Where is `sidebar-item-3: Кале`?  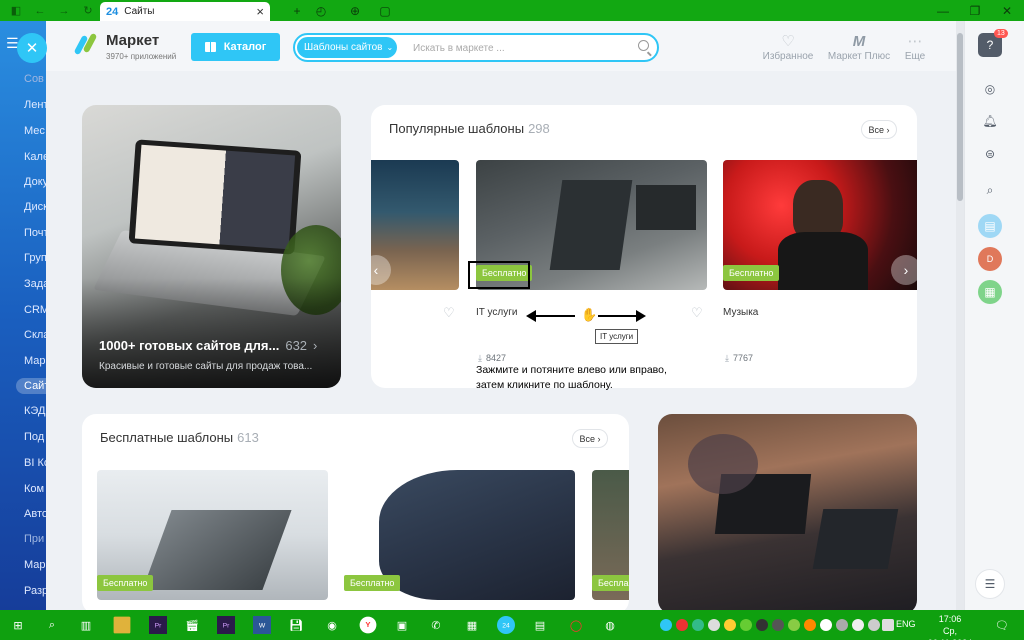 sidebar-item-3: Кале is located at coordinates (35, 157).